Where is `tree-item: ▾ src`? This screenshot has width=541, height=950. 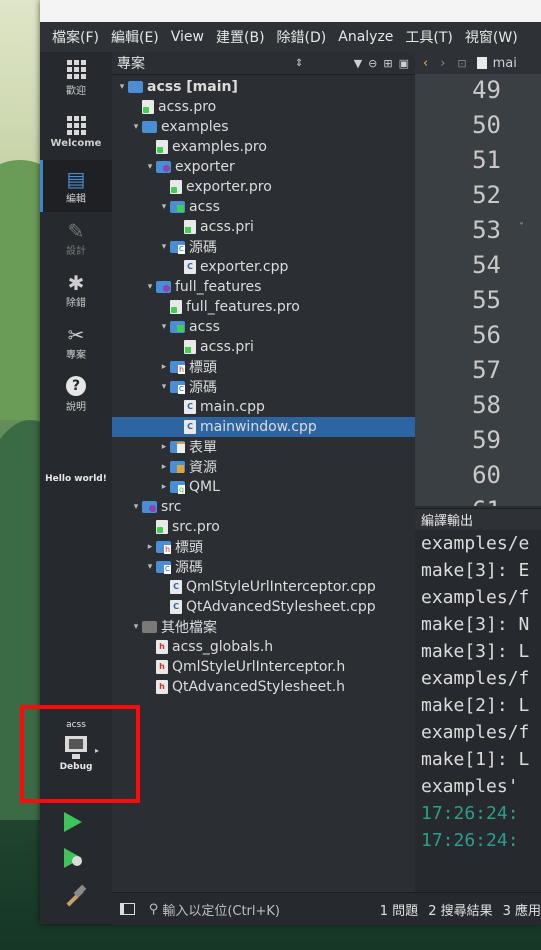
tree-item: ▾ src is located at coordinates (263, 507).